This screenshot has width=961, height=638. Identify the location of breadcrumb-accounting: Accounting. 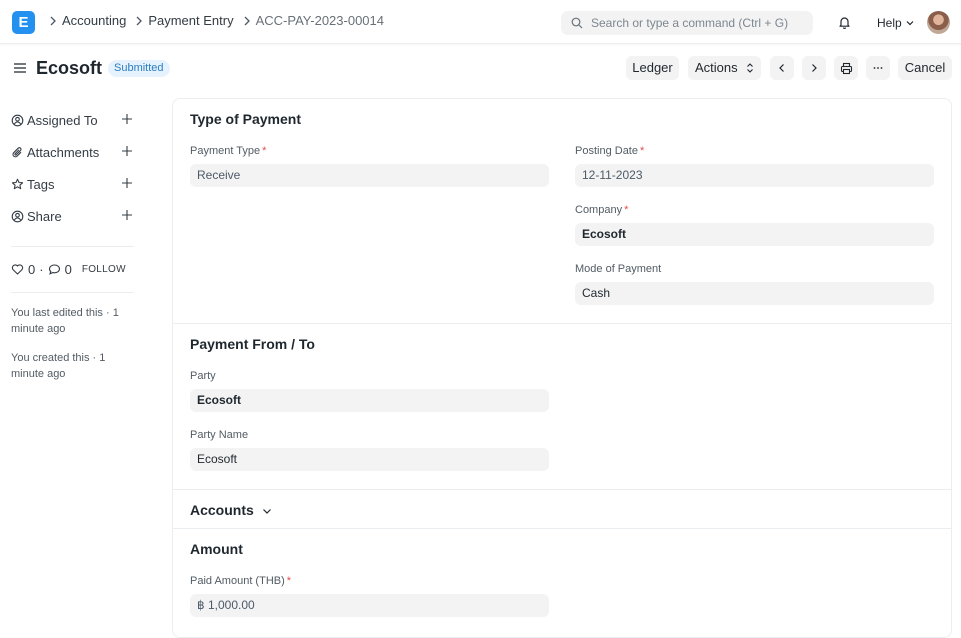
(94, 20).